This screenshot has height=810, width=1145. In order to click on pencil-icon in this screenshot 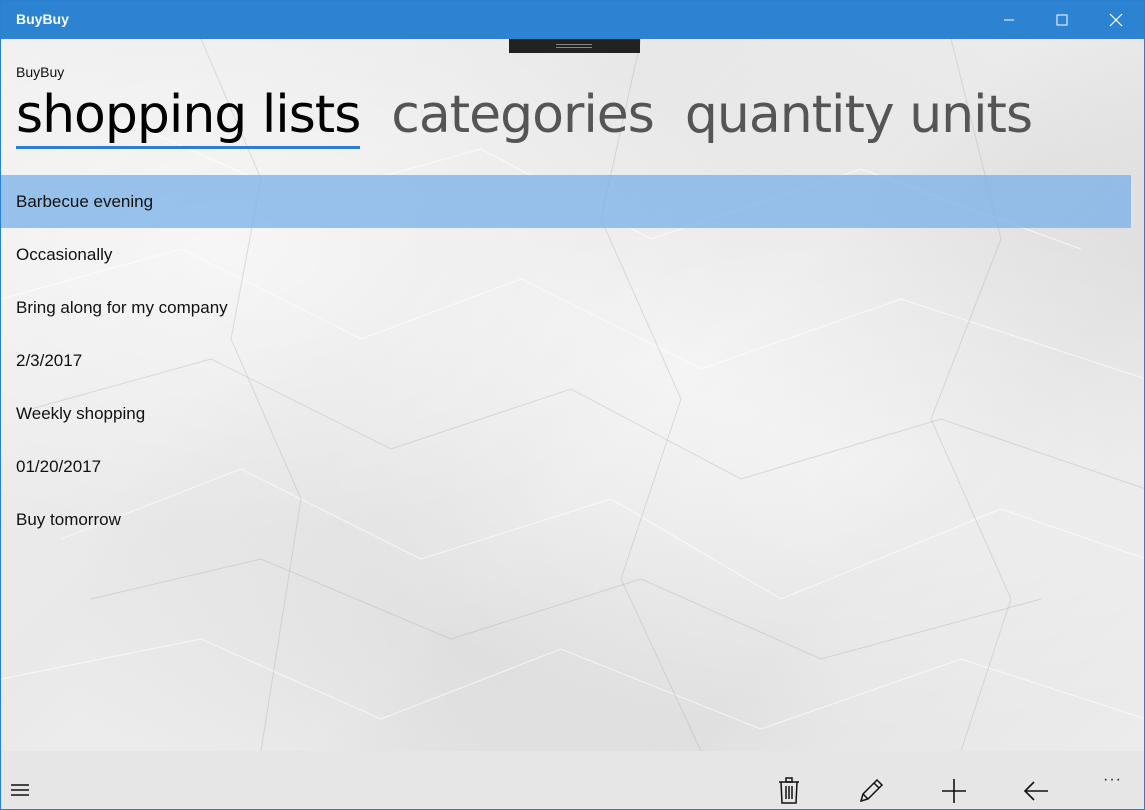, I will do `click(871, 790)`.